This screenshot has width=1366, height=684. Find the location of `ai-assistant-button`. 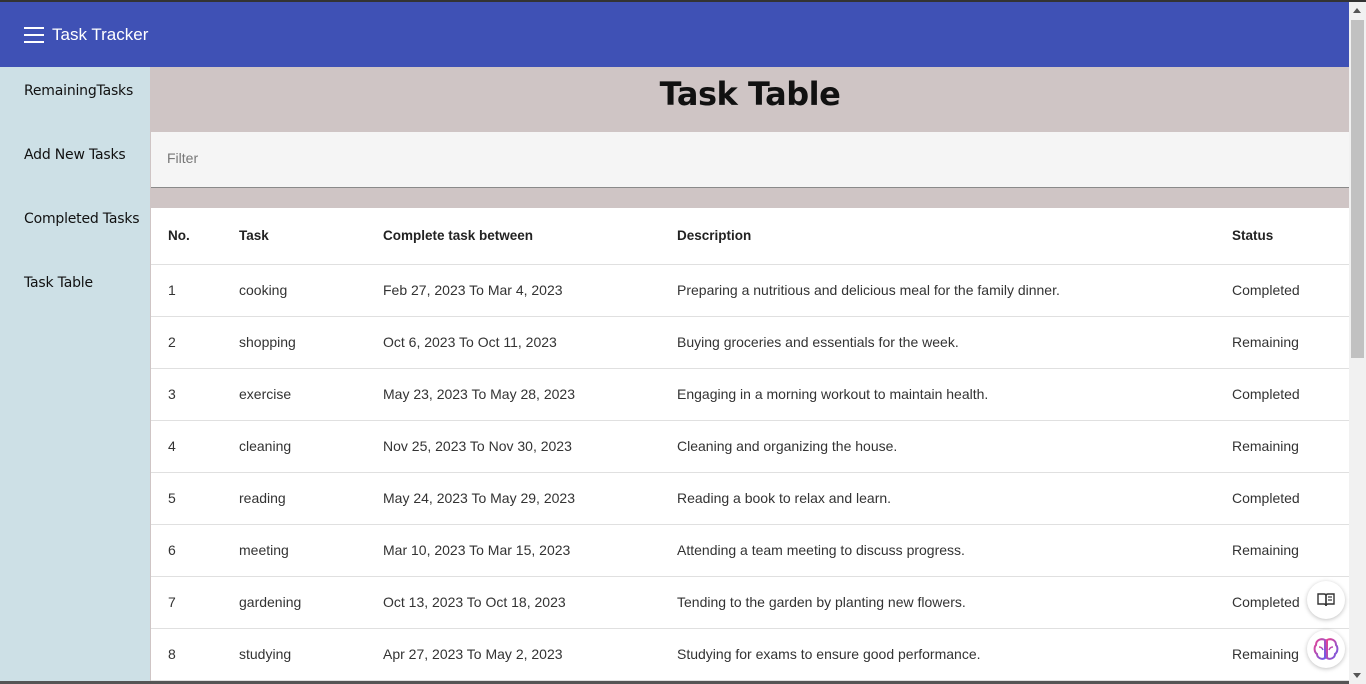

ai-assistant-button is located at coordinates (1326, 649).